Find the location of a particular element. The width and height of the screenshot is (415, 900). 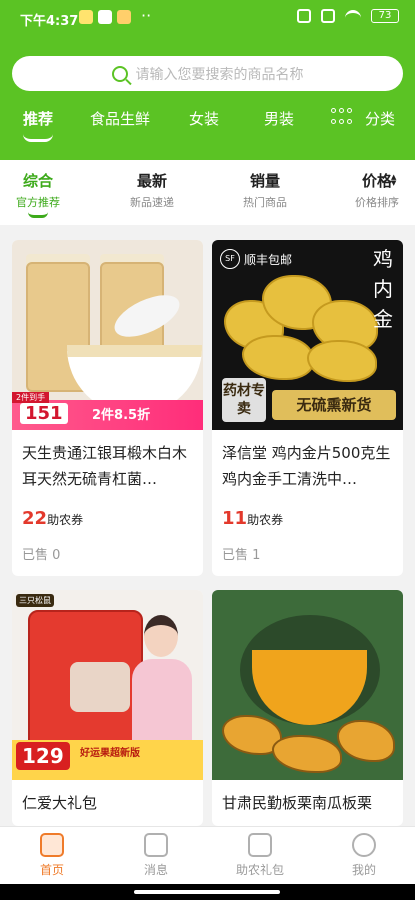

status-time: 下午4:37 is located at coordinates (49, 21).